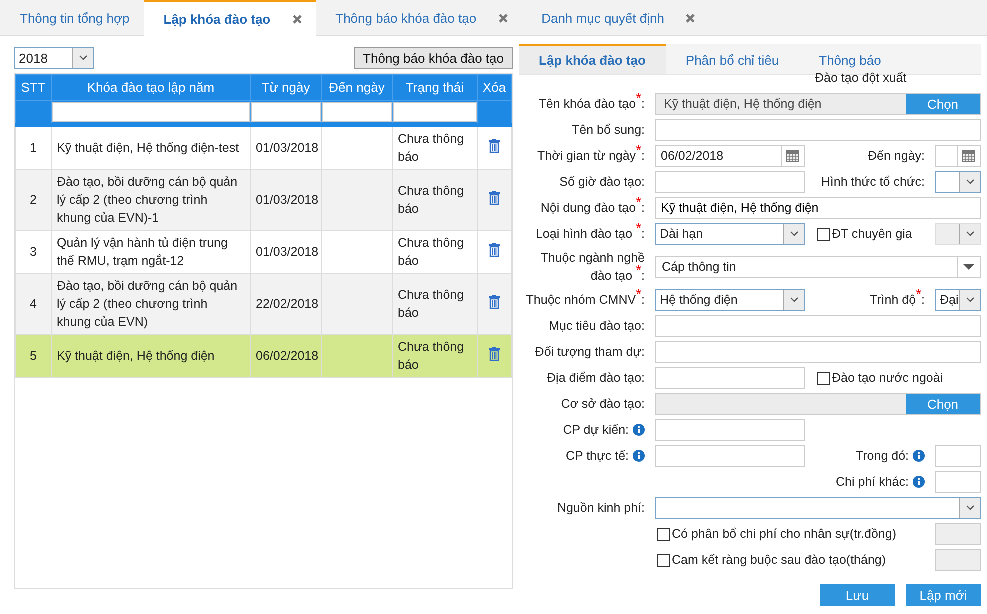 This screenshot has height=614, width=987. What do you see at coordinates (733, 59) in the screenshot?
I see `tab: Phân bổ chỉ tiêu` at bounding box center [733, 59].